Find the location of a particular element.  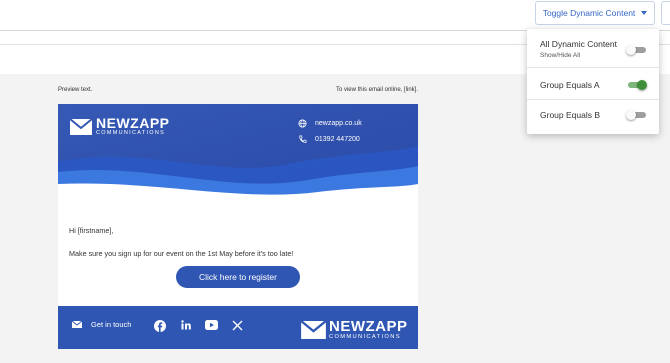

website-link: newzapp.co.uk is located at coordinates (338, 123).